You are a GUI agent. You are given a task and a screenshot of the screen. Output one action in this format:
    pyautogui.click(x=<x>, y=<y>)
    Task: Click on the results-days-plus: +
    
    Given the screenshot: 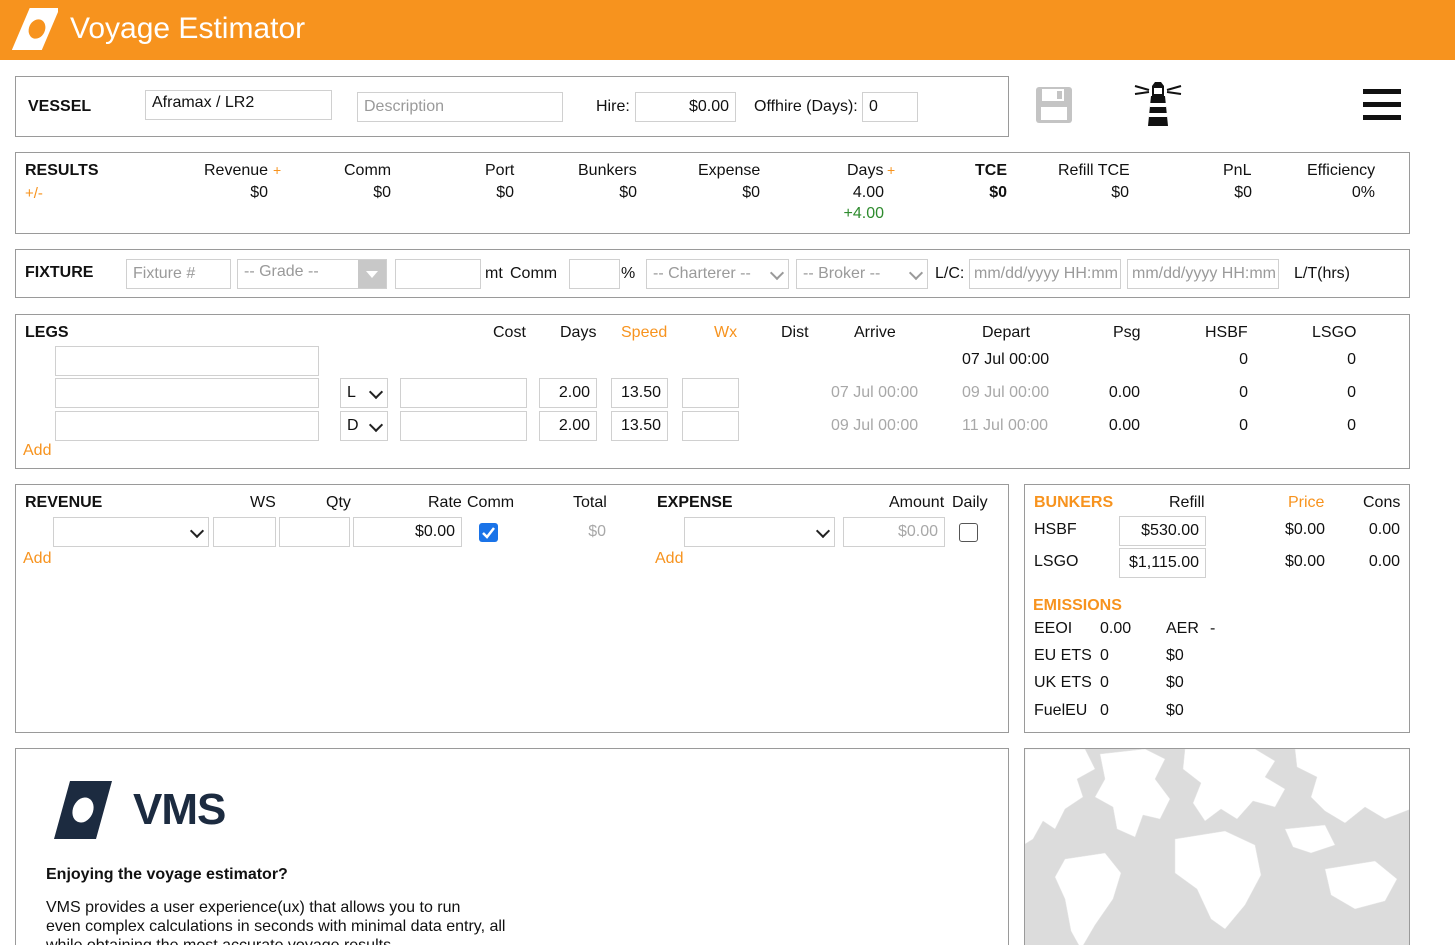 What is the action you would take?
    pyautogui.click(x=891, y=170)
    